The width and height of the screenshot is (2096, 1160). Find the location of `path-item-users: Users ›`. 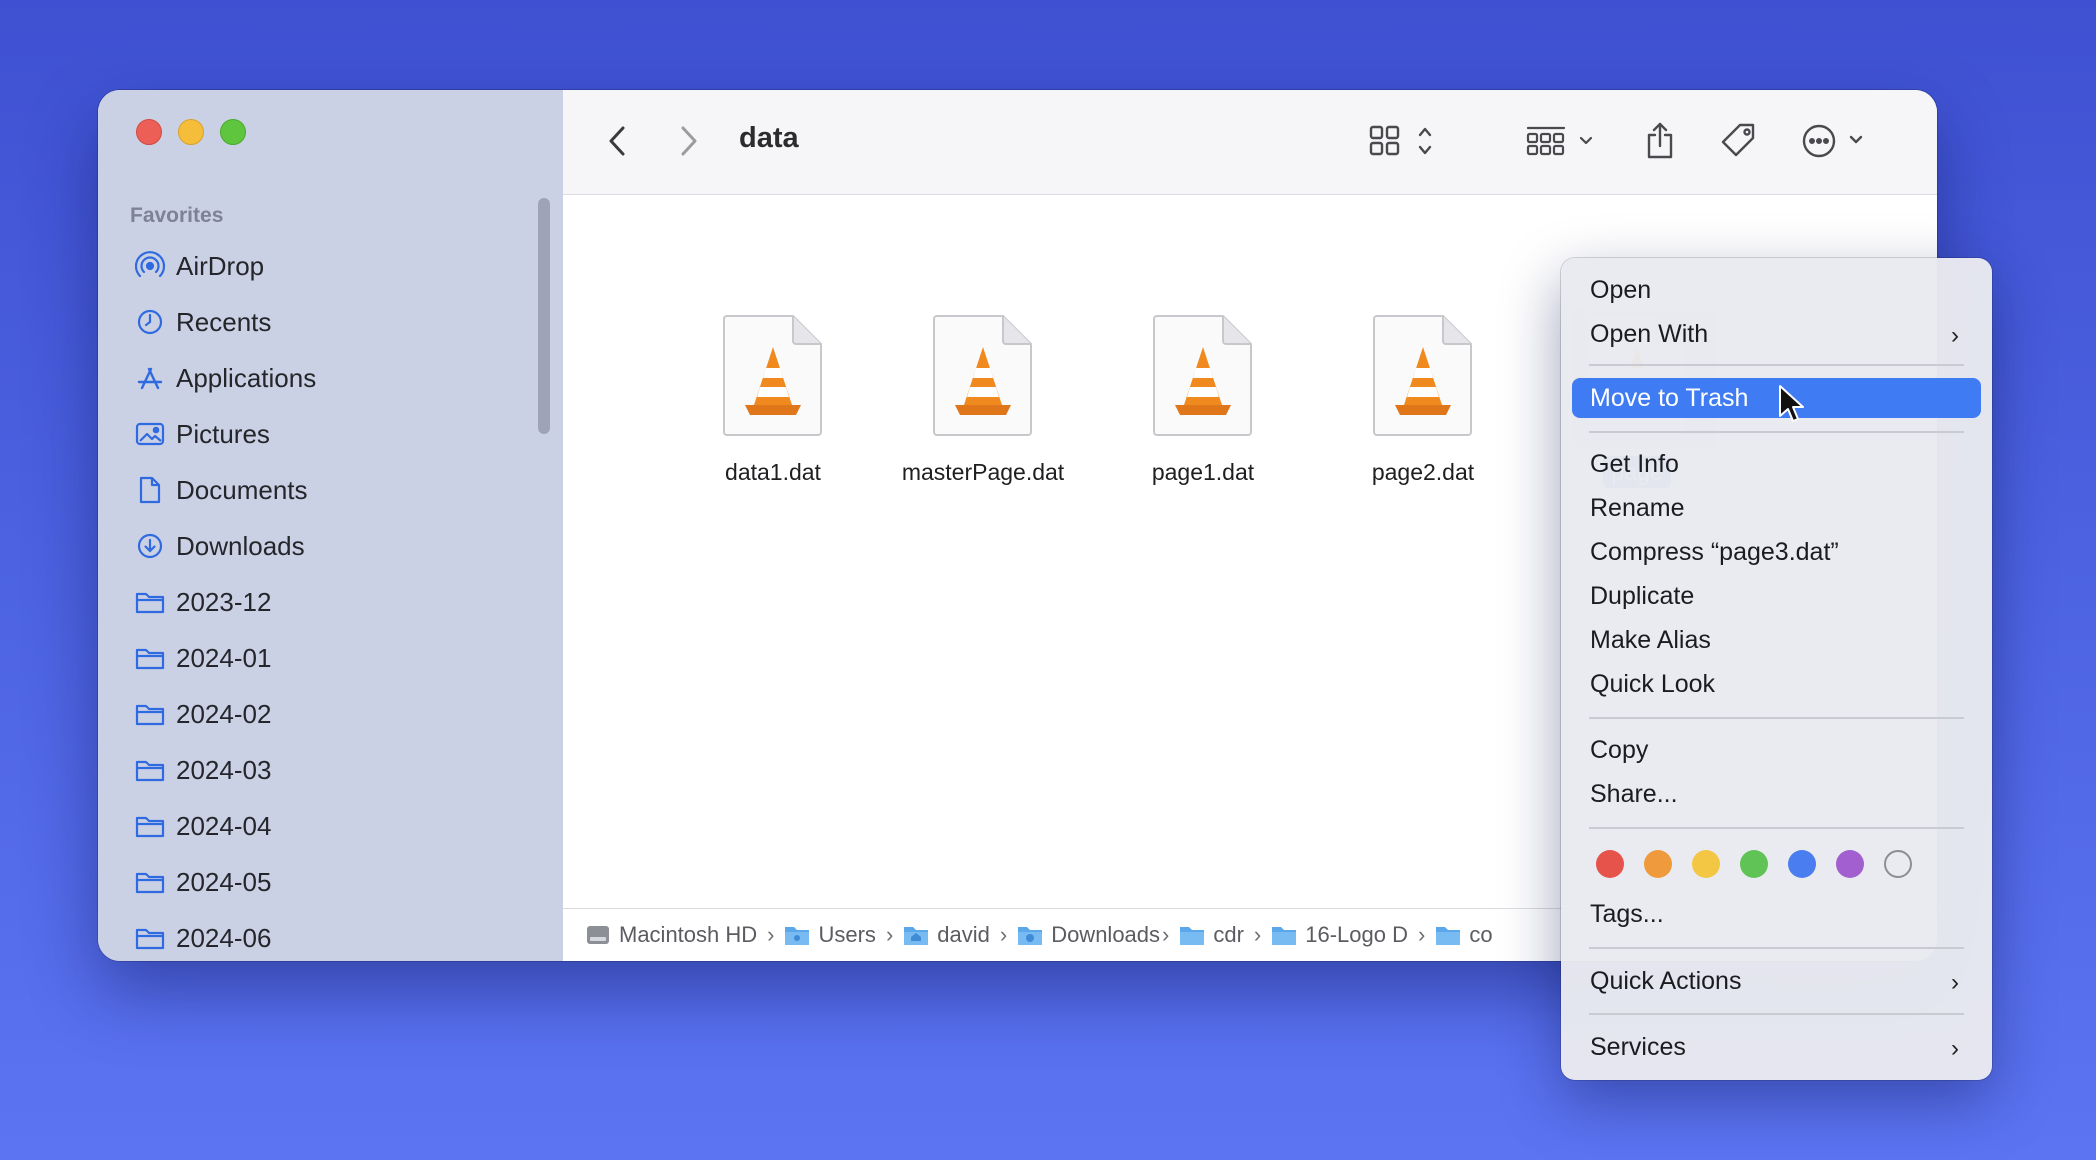

path-item-users: Users › is located at coordinates (843, 935).